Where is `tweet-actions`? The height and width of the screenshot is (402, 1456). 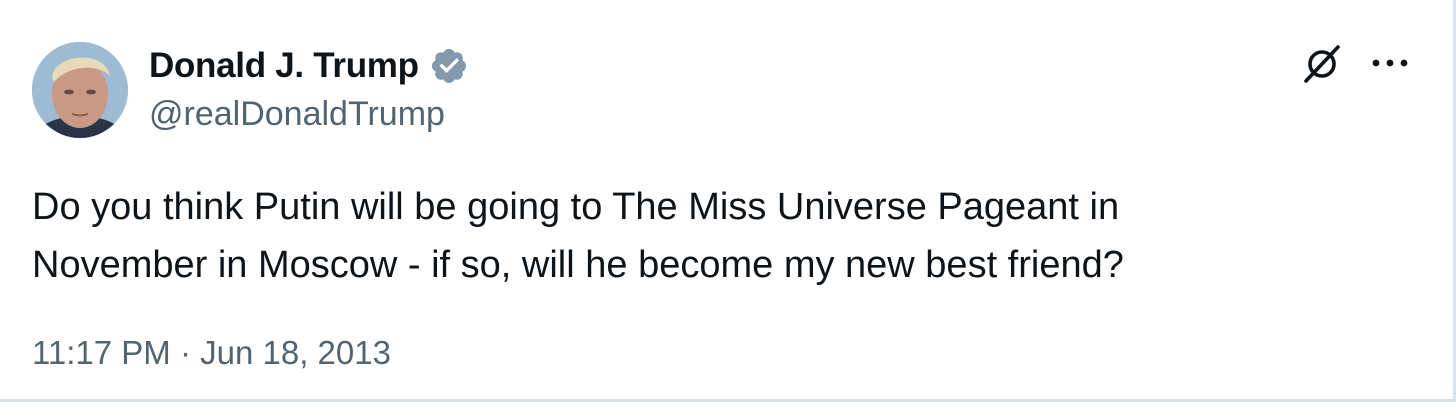 tweet-actions is located at coordinates (1356, 63).